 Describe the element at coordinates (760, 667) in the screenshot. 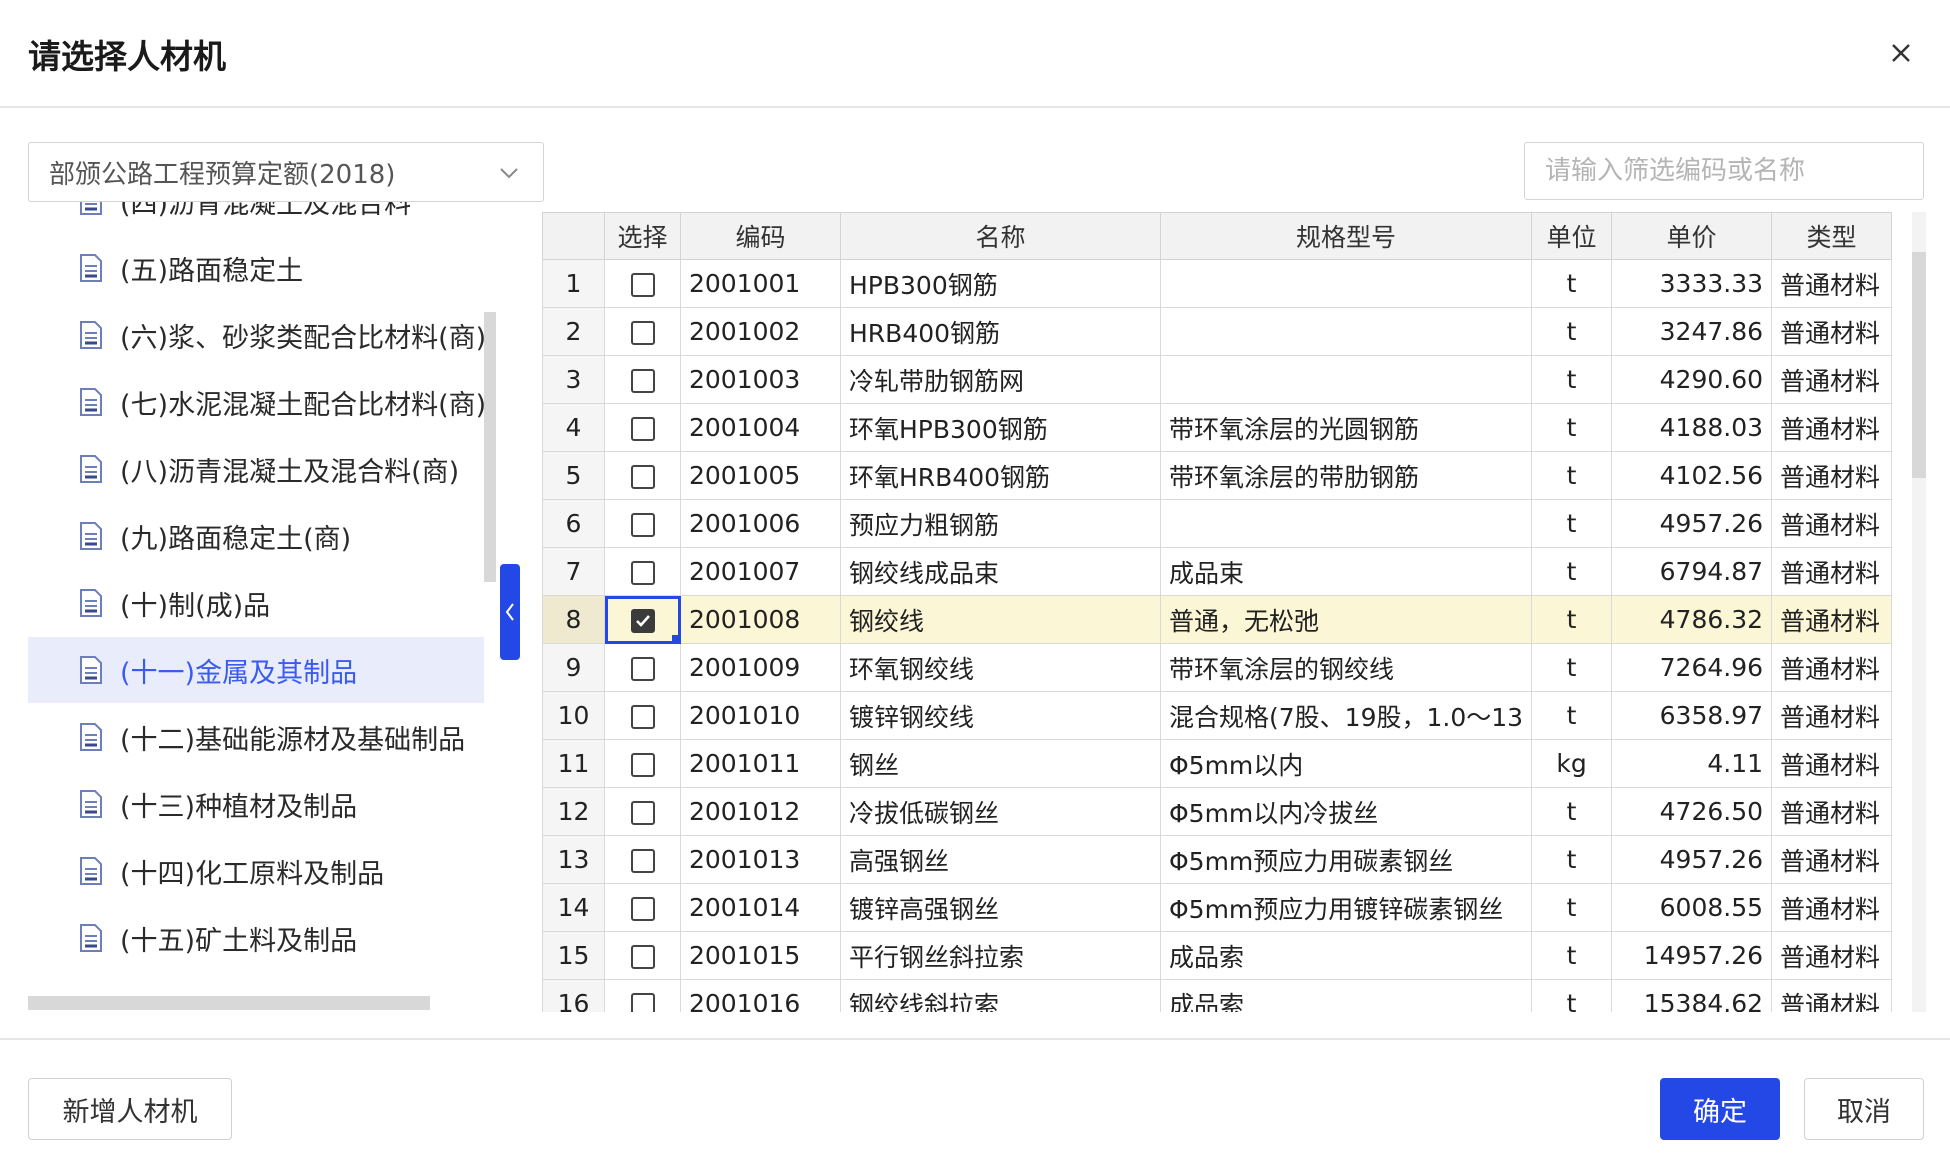

I see `code-cell: 2001009` at that location.